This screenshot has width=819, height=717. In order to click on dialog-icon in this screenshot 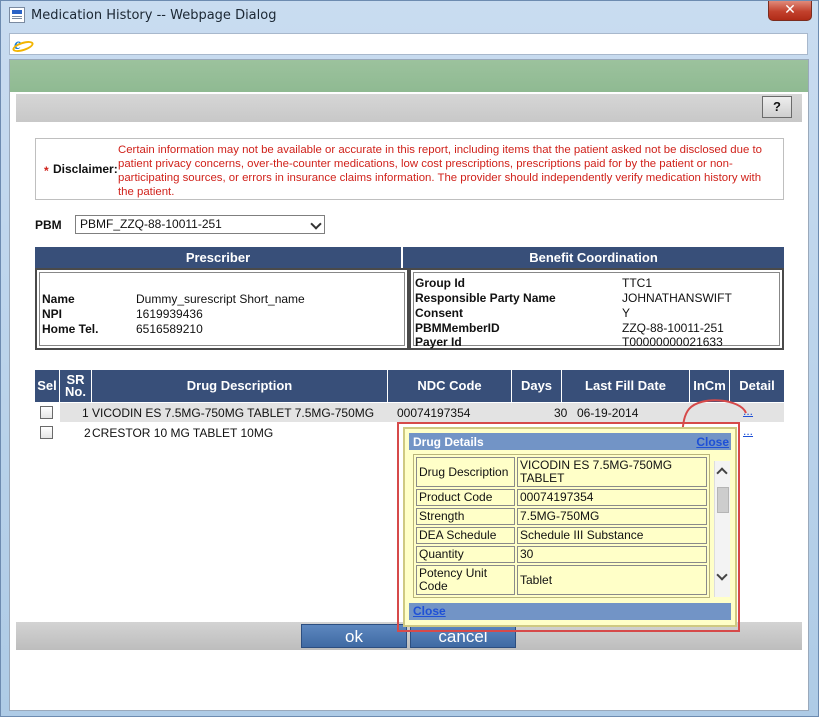, I will do `click(17, 15)`.